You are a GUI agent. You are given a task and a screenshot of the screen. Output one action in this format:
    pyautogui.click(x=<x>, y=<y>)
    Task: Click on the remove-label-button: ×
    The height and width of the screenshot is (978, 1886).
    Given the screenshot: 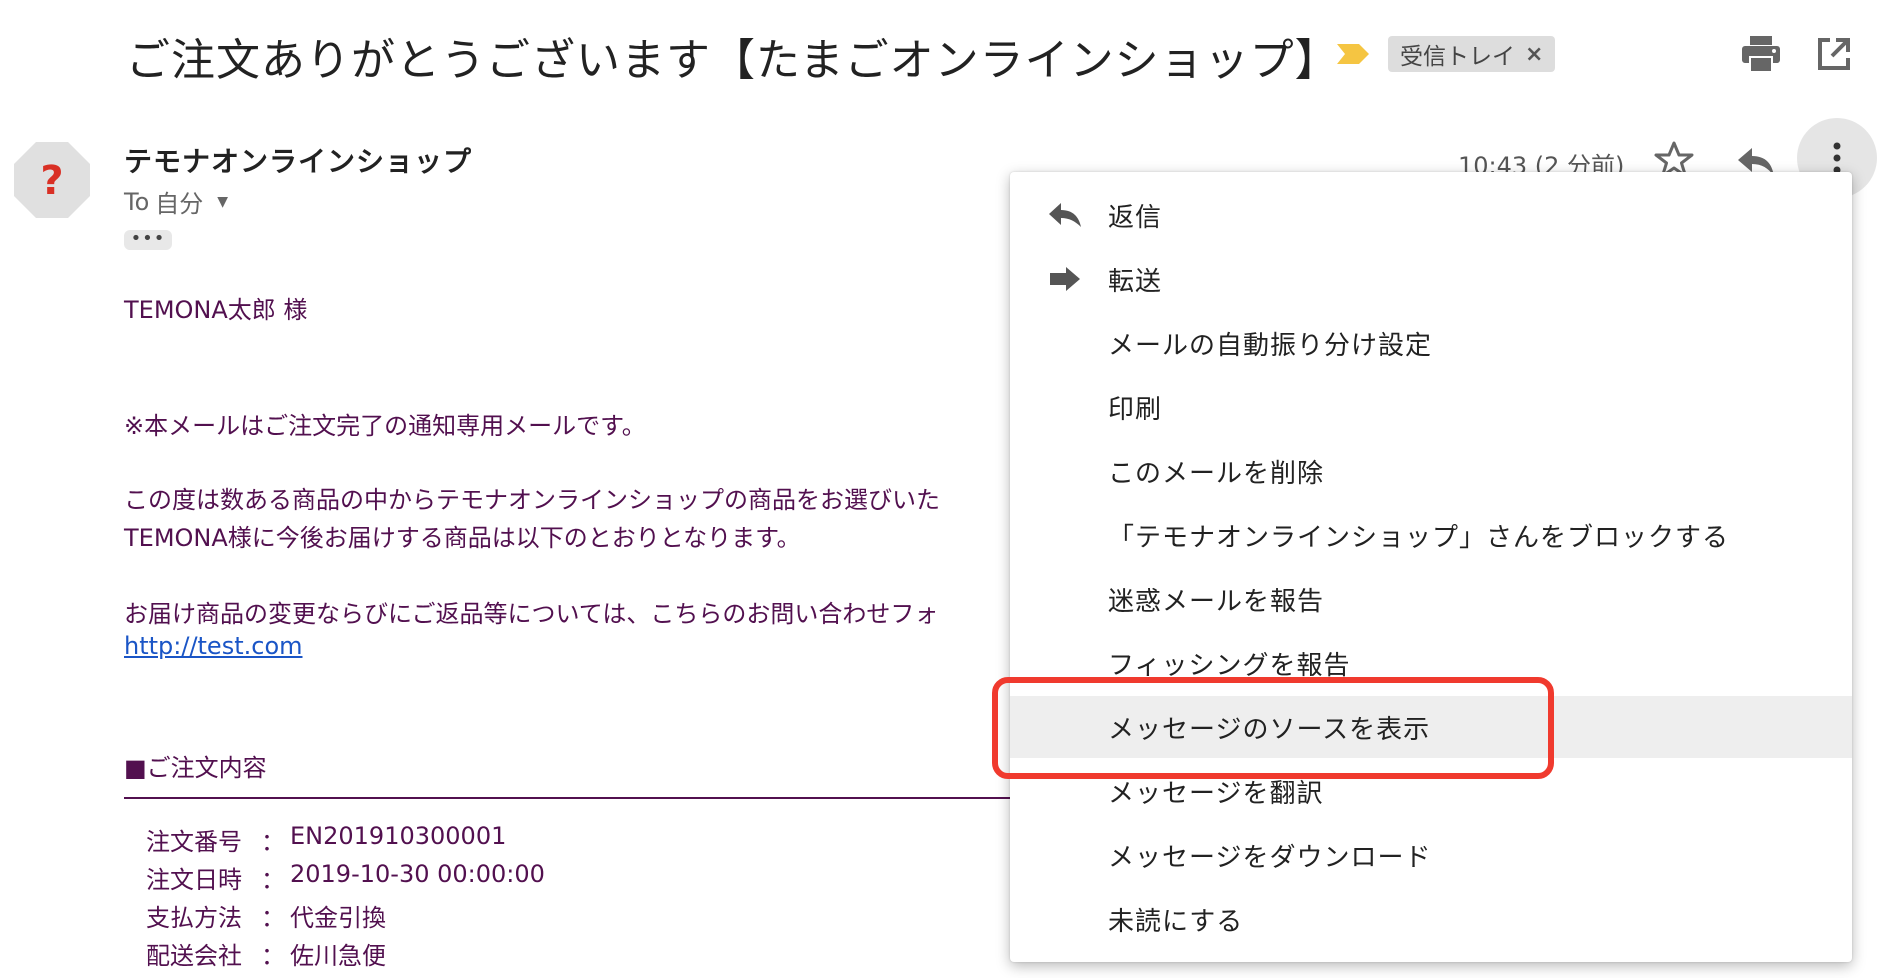 What is the action you would take?
    pyautogui.click(x=1534, y=54)
    